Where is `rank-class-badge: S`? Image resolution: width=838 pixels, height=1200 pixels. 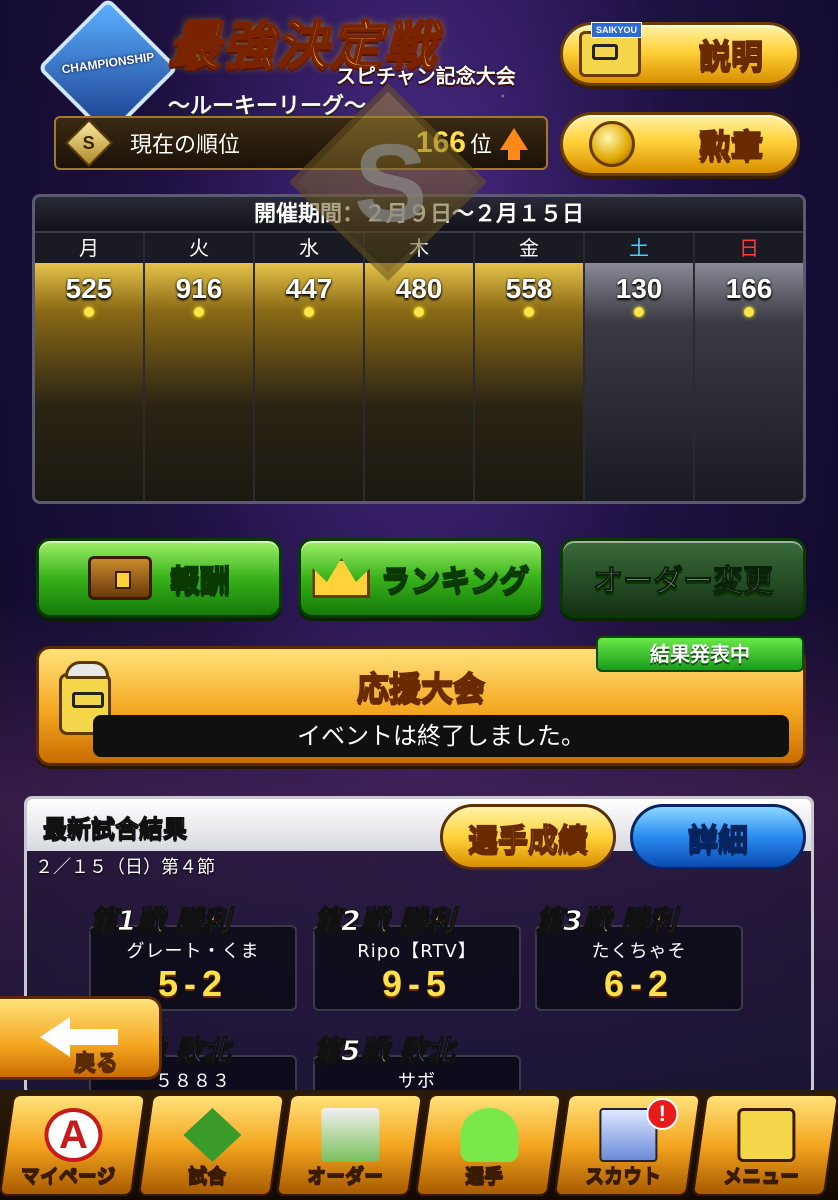 rank-class-badge: S is located at coordinates (89, 143).